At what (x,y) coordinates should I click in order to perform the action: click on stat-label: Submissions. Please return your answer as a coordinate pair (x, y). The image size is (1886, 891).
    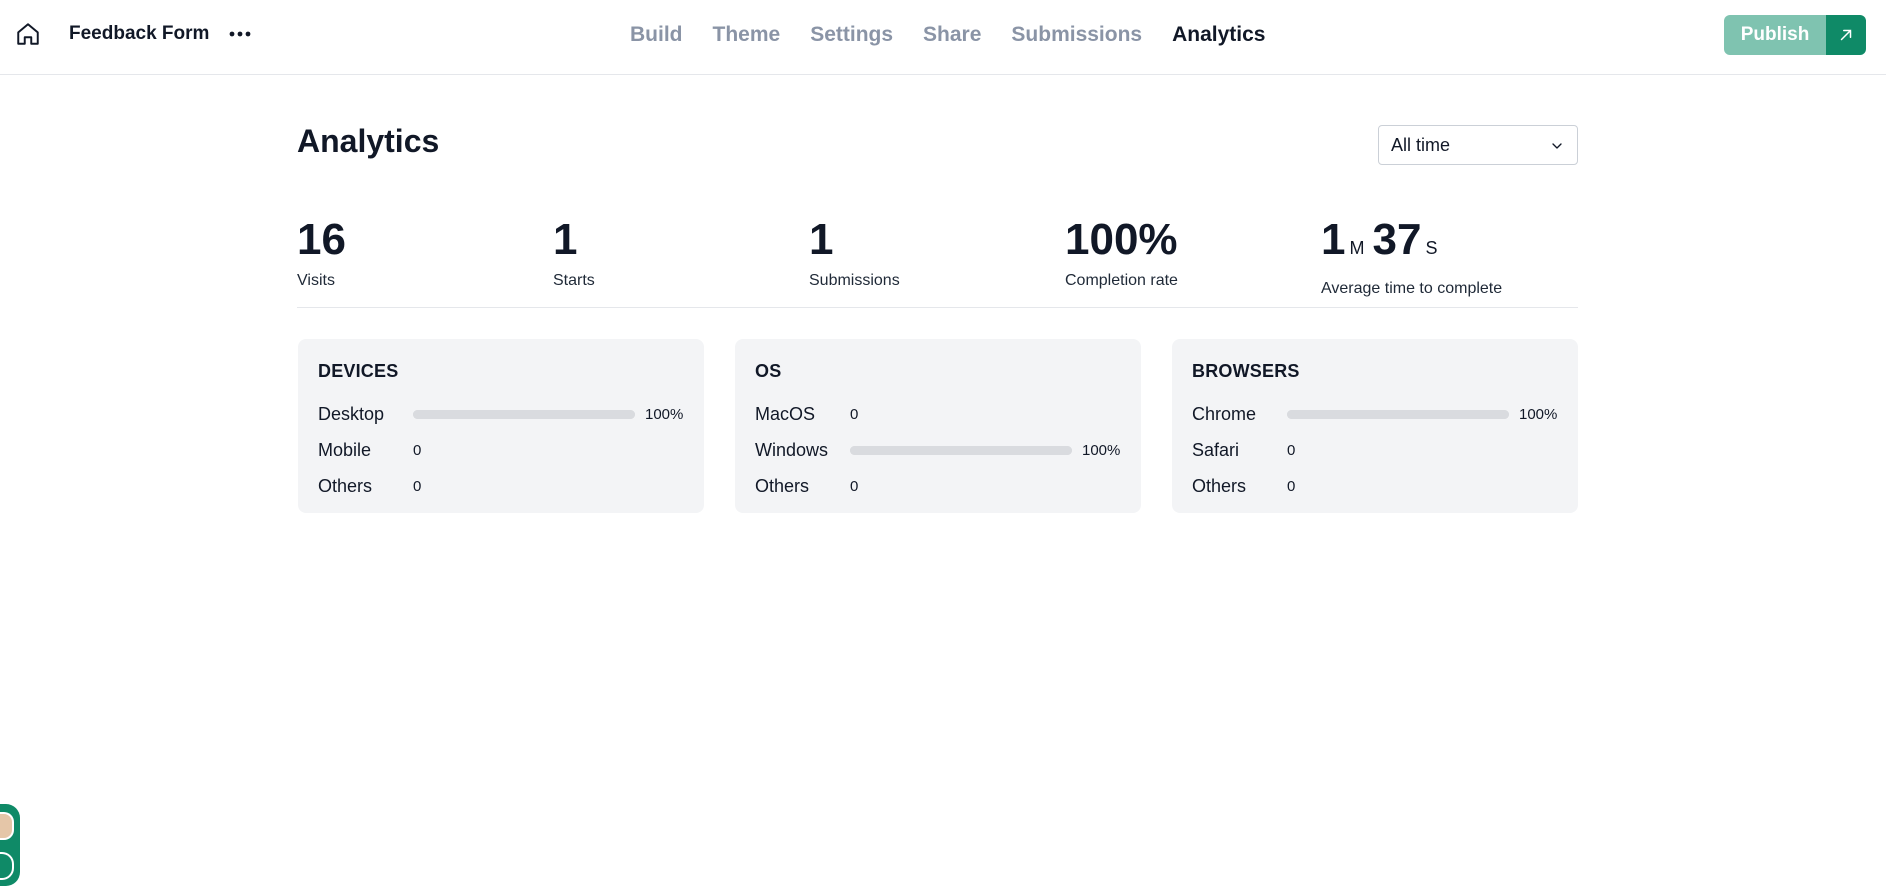
    Looking at the image, I should click on (854, 280).